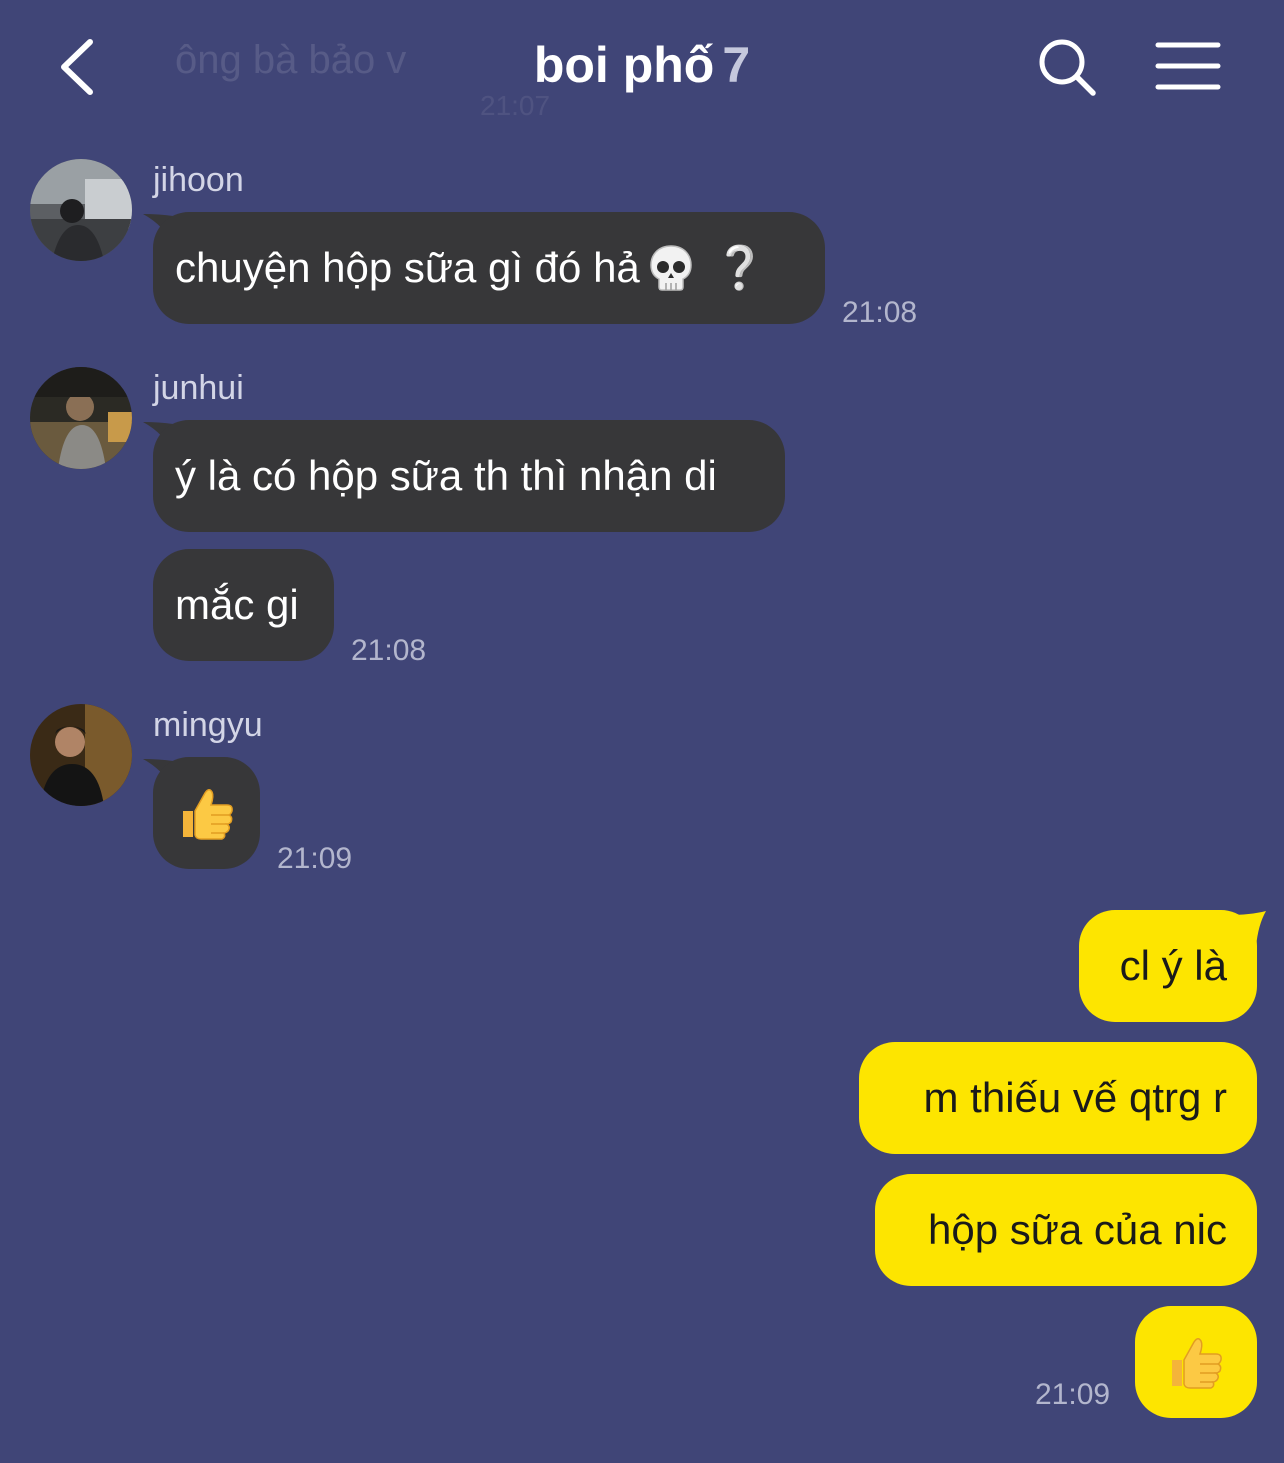 Image resolution: width=1284 pixels, height=1463 pixels. I want to click on message-bubble: cl ý là, so click(1168, 966).